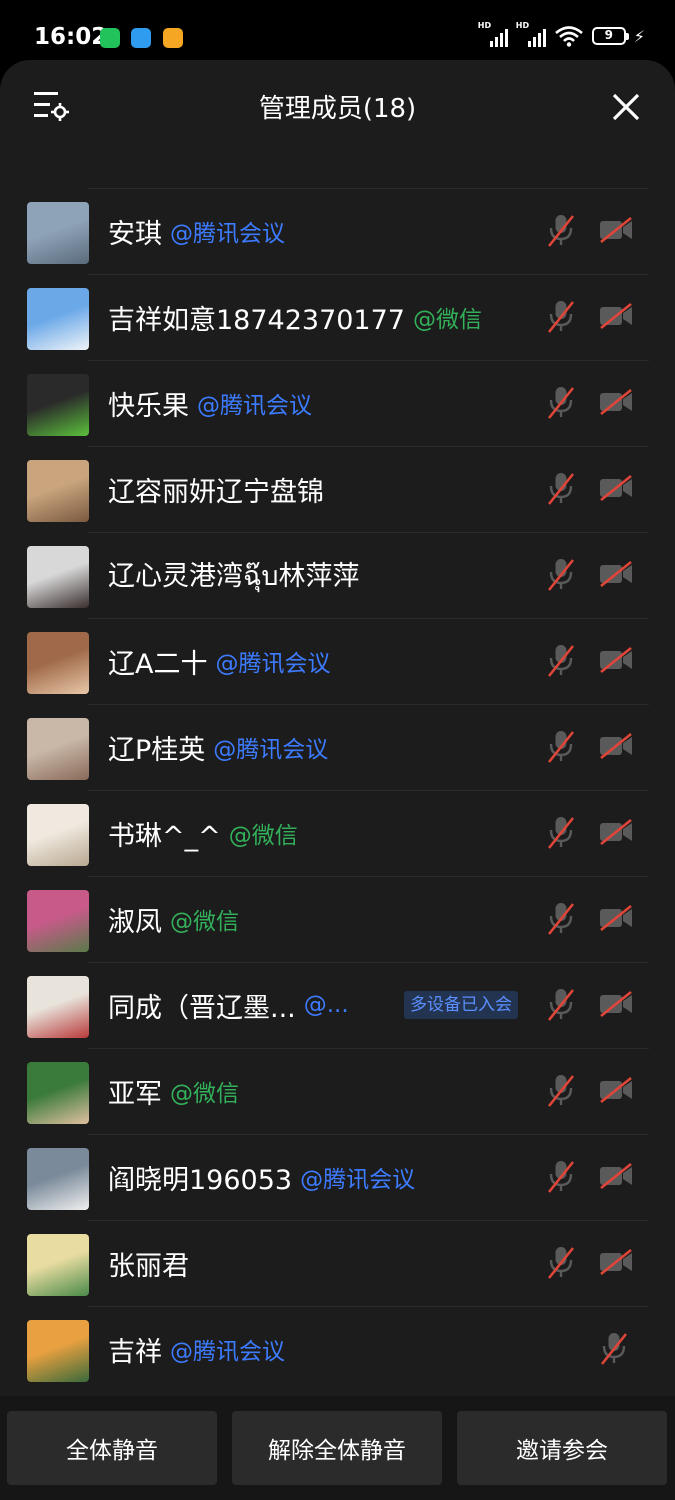  I want to click on member-name-line: 张丽君, so click(148, 1263).